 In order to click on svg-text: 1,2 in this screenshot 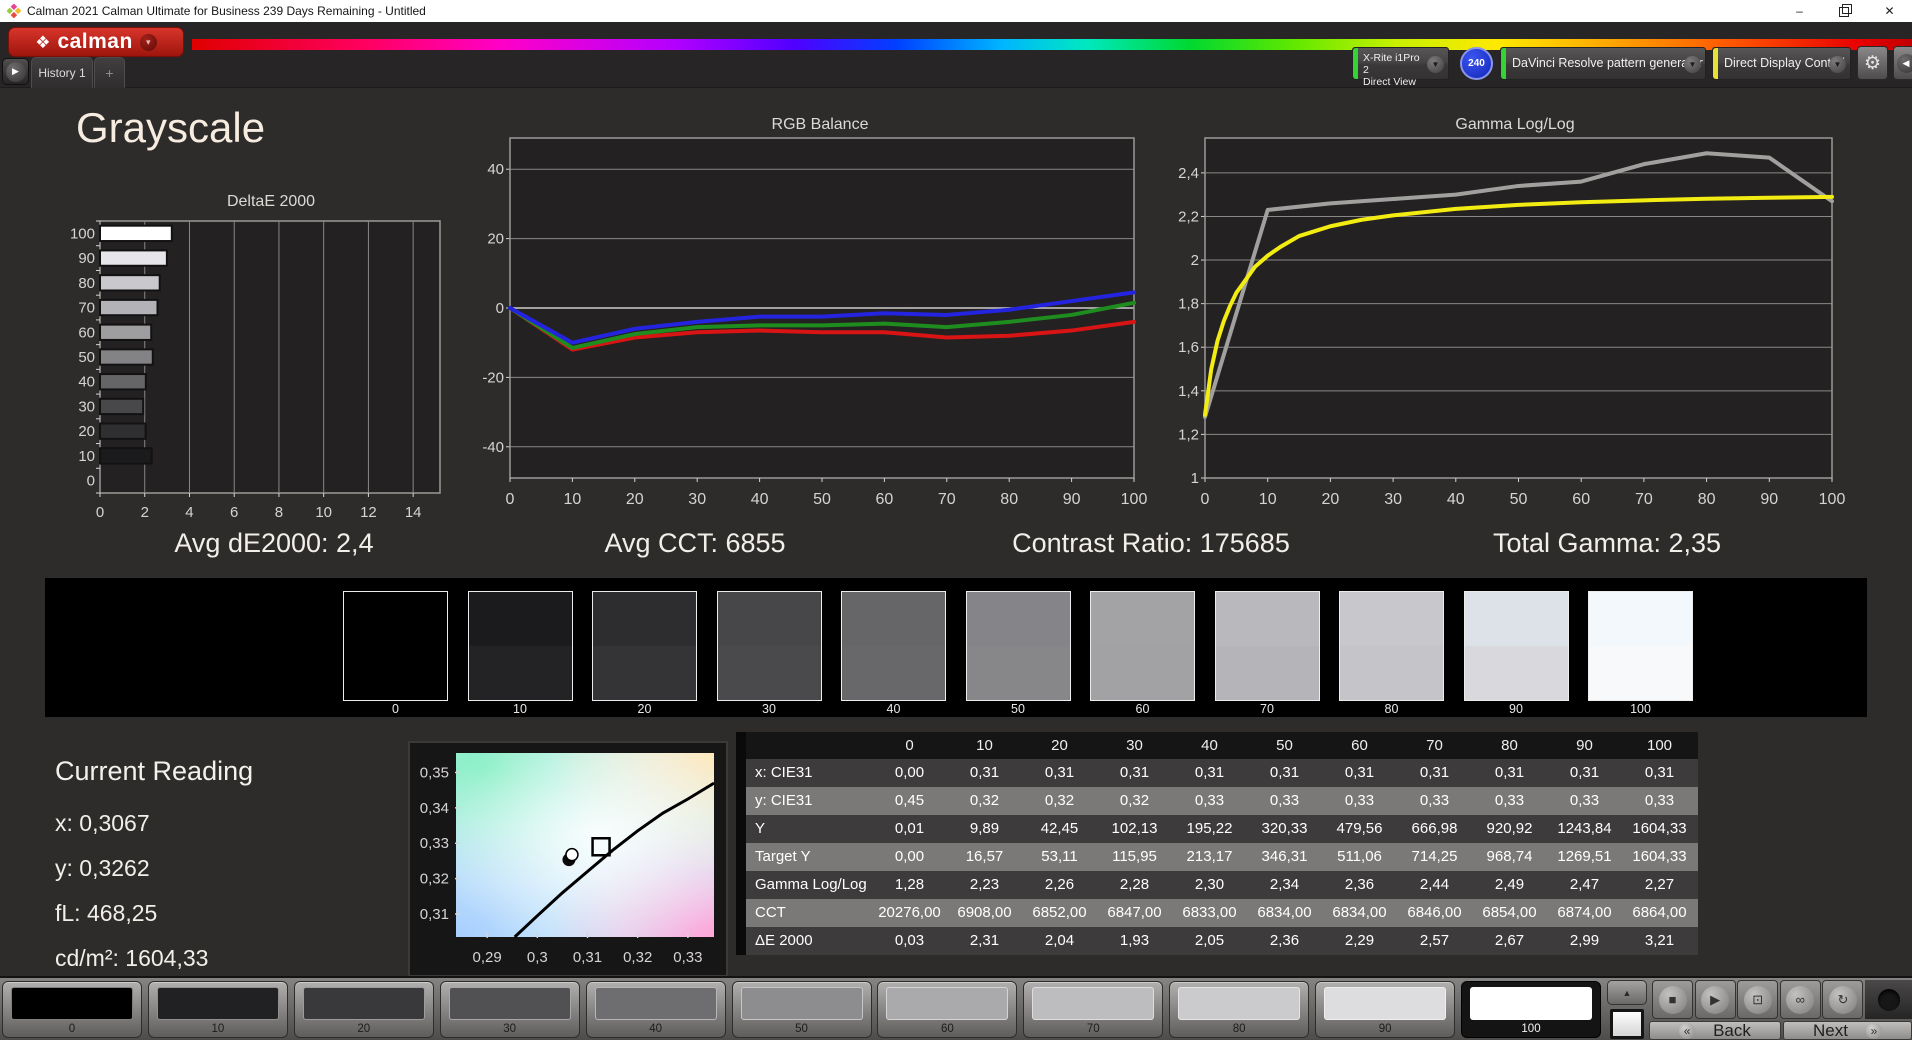, I will do `click(1188, 434)`.